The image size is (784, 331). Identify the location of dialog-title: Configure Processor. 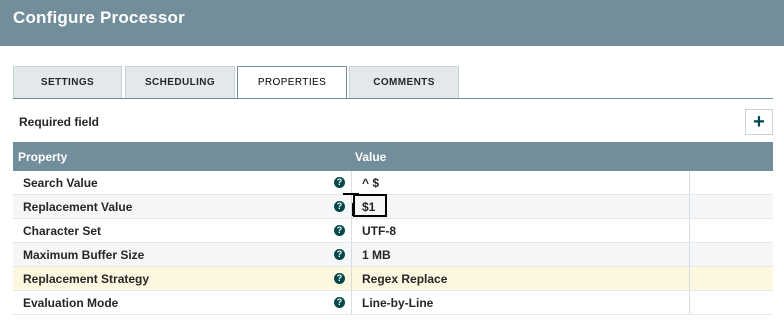
(99, 17).